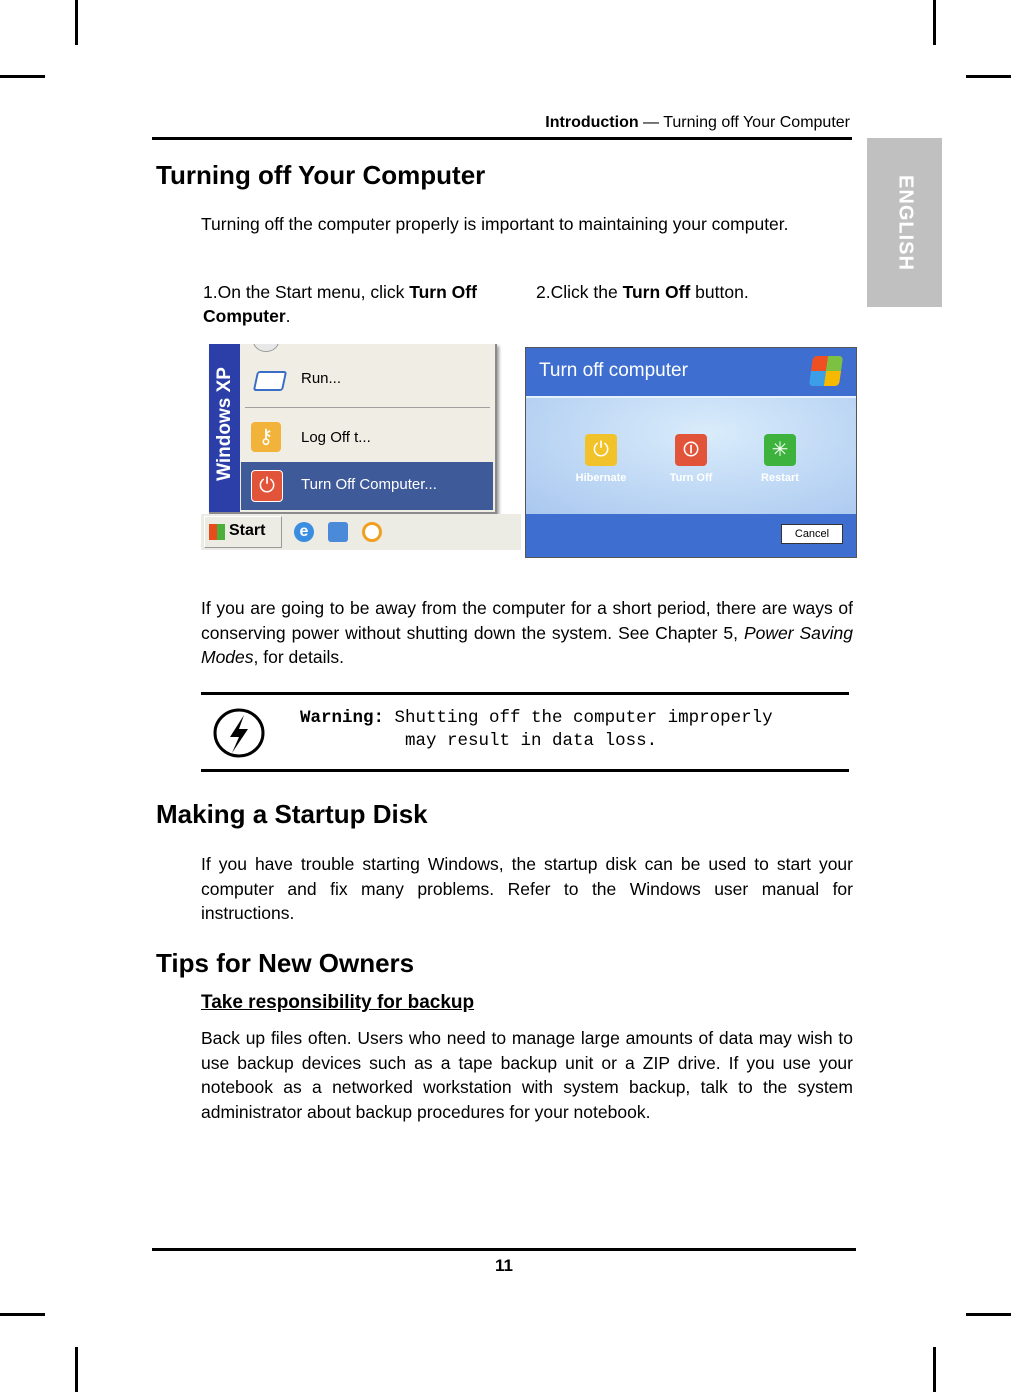 The image size is (1011, 1392). I want to click on section-title-turn-off: Turning off Your Computer, so click(321, 175).